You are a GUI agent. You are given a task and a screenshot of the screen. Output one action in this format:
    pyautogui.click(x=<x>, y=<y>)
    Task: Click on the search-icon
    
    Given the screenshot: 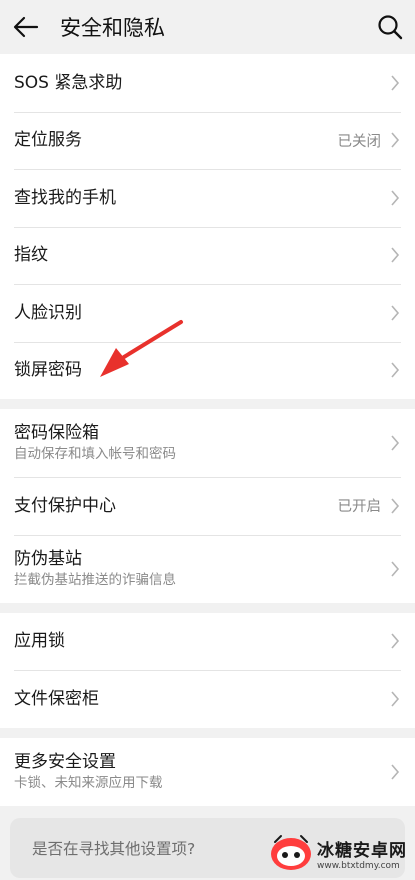 What is the action you would take?
    pyautogui.click(x=390, y=27)
    